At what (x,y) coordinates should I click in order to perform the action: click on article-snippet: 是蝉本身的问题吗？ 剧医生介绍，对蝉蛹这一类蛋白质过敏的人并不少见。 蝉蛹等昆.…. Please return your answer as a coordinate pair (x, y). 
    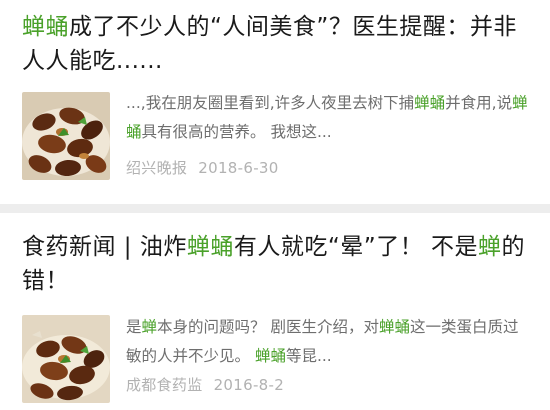
    Looking at the image, I should click on (329, 342).